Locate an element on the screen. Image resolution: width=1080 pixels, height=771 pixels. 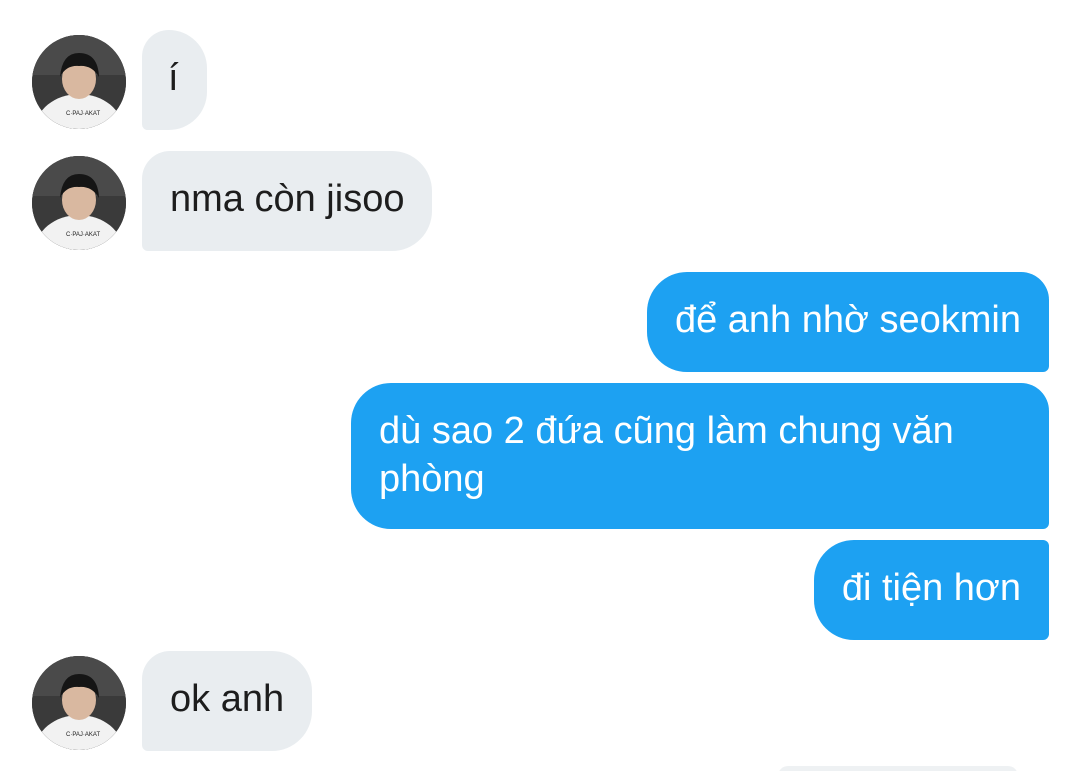
message-text: í is located at coordinates (173, 78).